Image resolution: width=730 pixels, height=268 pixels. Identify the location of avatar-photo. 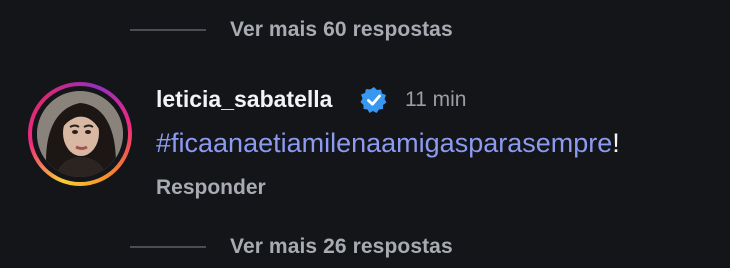
(80, 134).